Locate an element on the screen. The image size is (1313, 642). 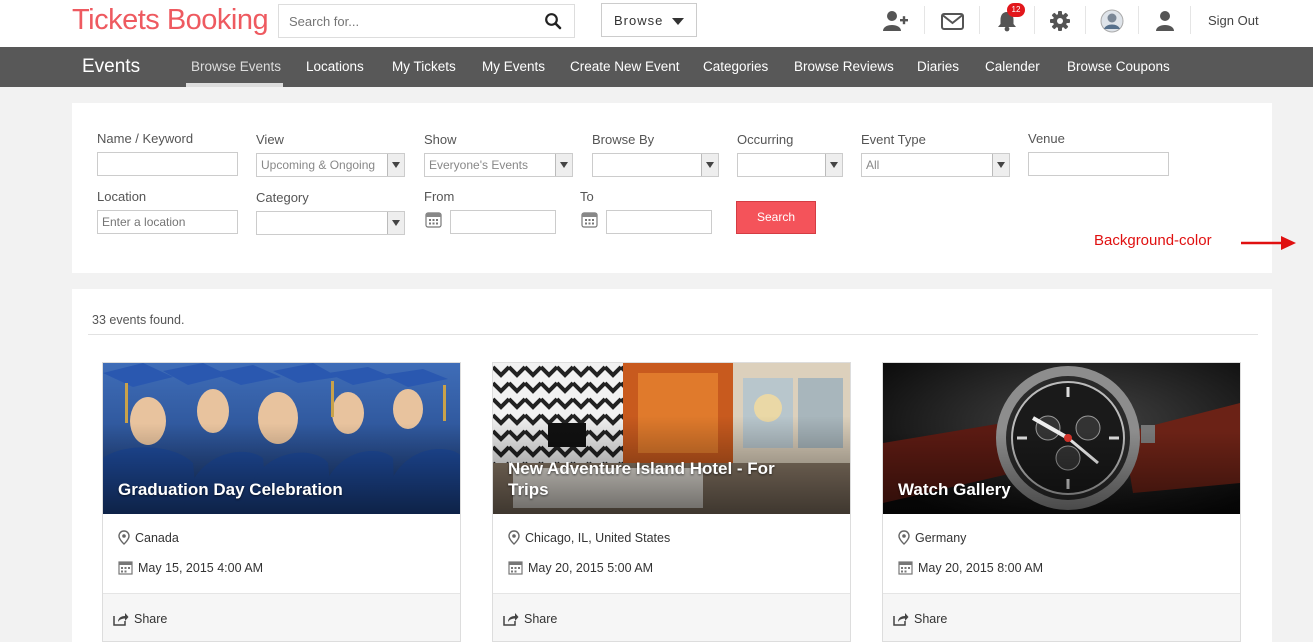
nav-locations: Locations is located at coordinates (335, 66).